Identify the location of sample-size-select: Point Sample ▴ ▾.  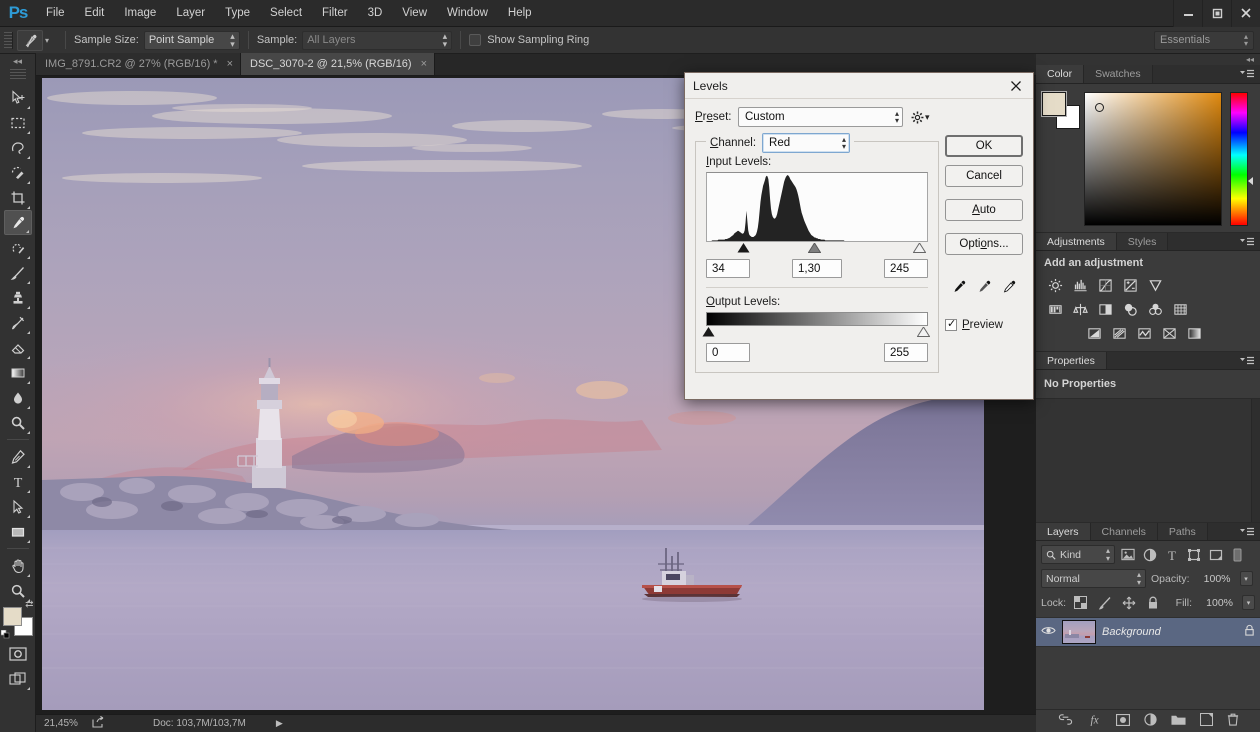
(191, 40).